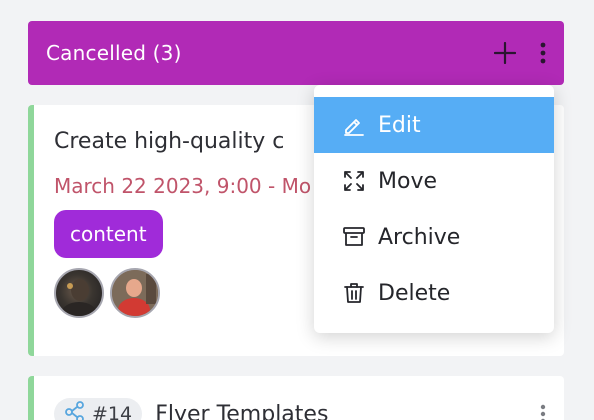 The width and height of the screenshot is (594, 420). Describe the element at coordinates (414, 293) in the screenshot. I see `menu-item-label: Delete` at that location.